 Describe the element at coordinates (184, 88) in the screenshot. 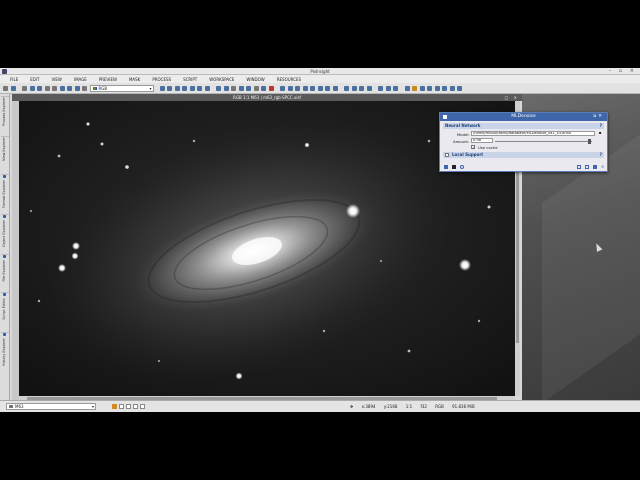

I see `fit-view-icon` at that location.